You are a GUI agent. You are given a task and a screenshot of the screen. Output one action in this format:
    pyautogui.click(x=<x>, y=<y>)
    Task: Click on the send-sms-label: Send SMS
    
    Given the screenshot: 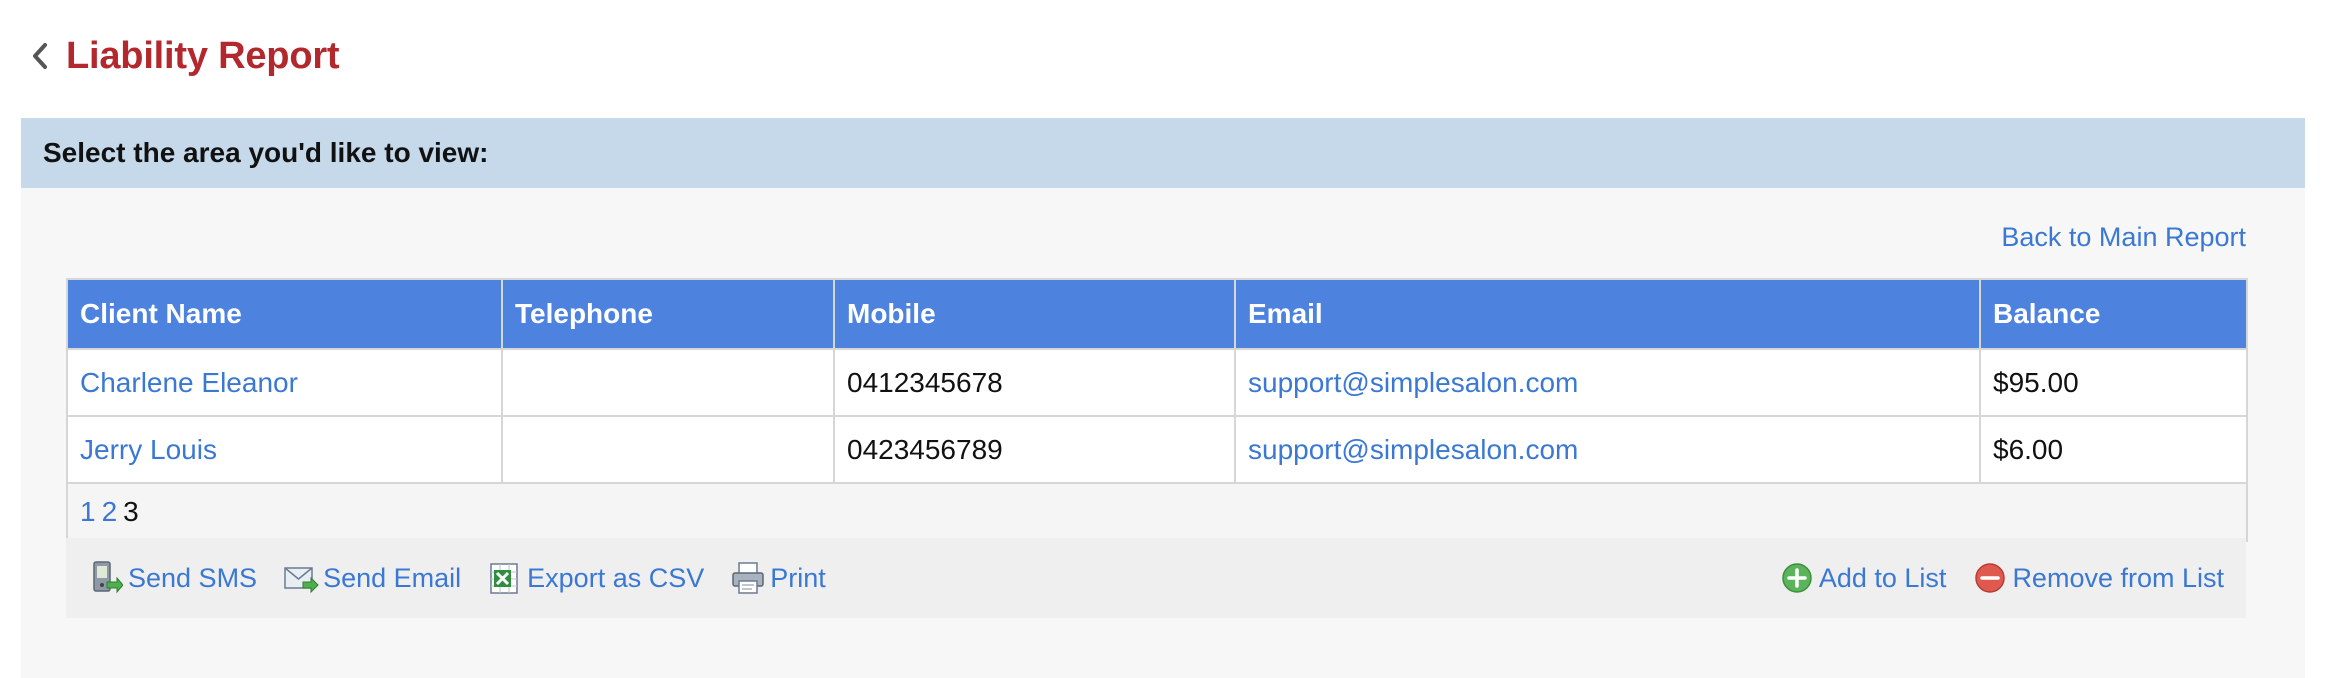 What is the action you would take?
    pyautogui.click(x=193, y=577)
    